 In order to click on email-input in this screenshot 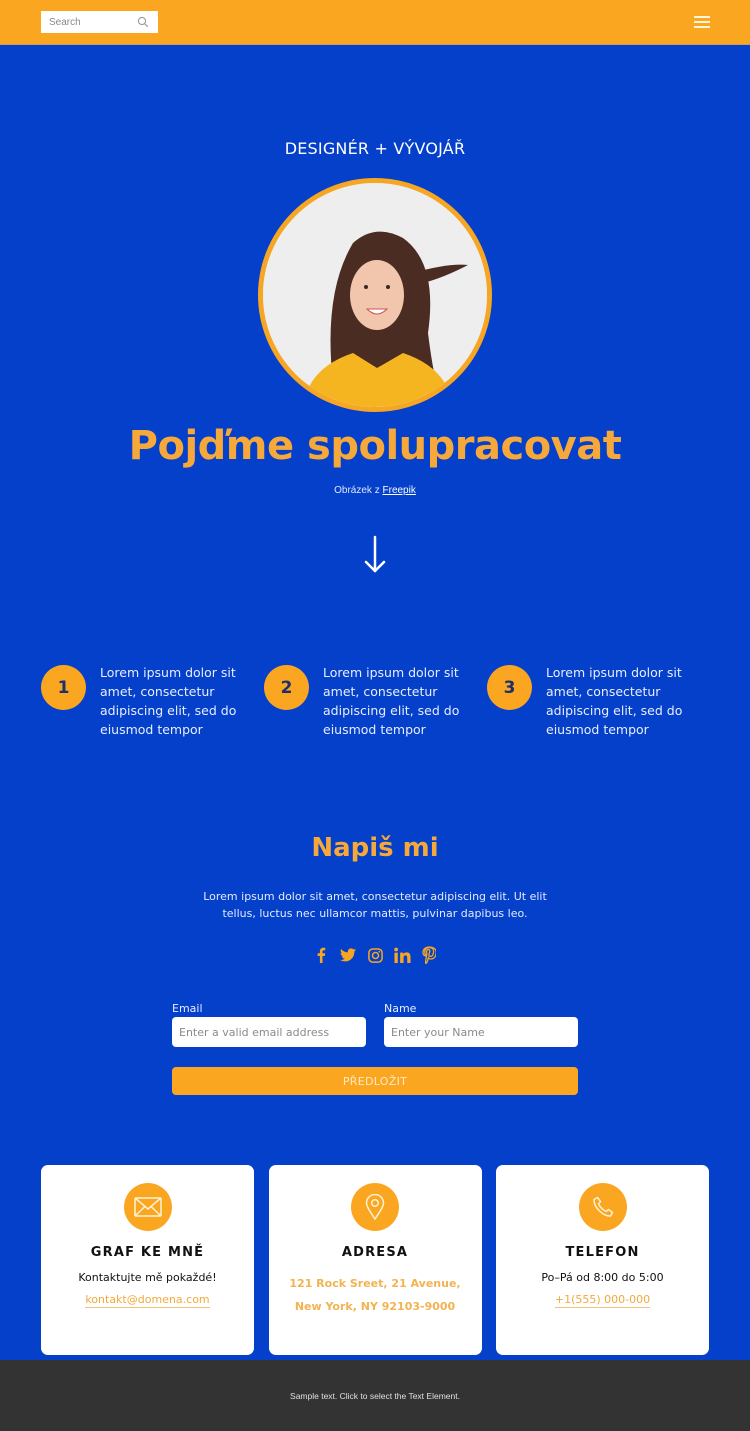, I will do `click(269, 1032)`.